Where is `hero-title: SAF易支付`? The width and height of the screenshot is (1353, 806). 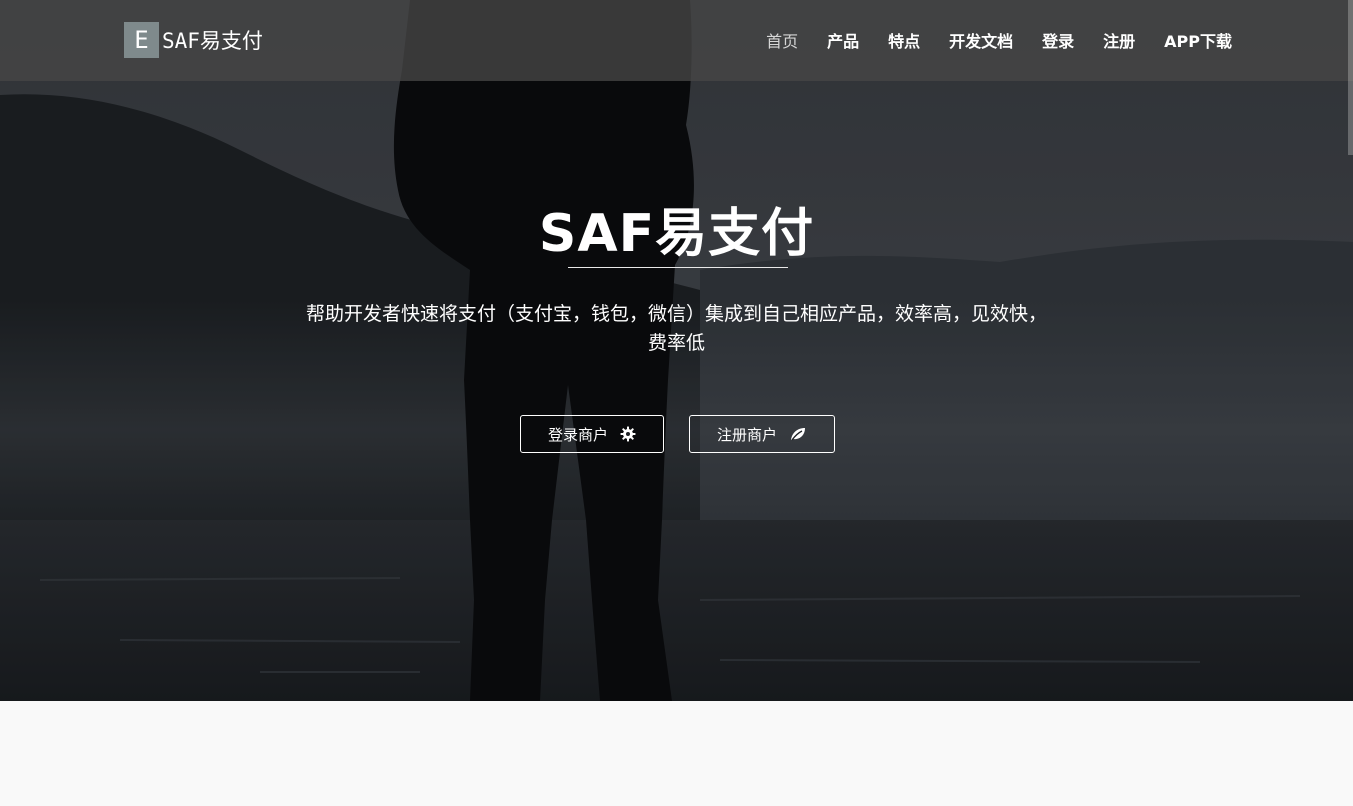 hero-title: SAF易支付 is located at coordinates (676, 234).